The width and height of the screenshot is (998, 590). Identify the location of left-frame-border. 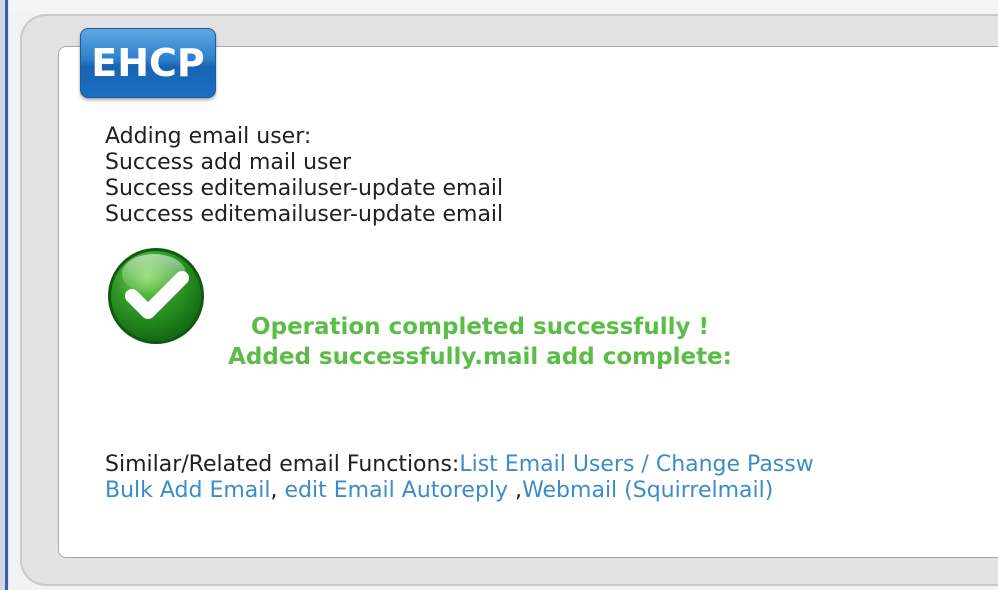
(4, 295).